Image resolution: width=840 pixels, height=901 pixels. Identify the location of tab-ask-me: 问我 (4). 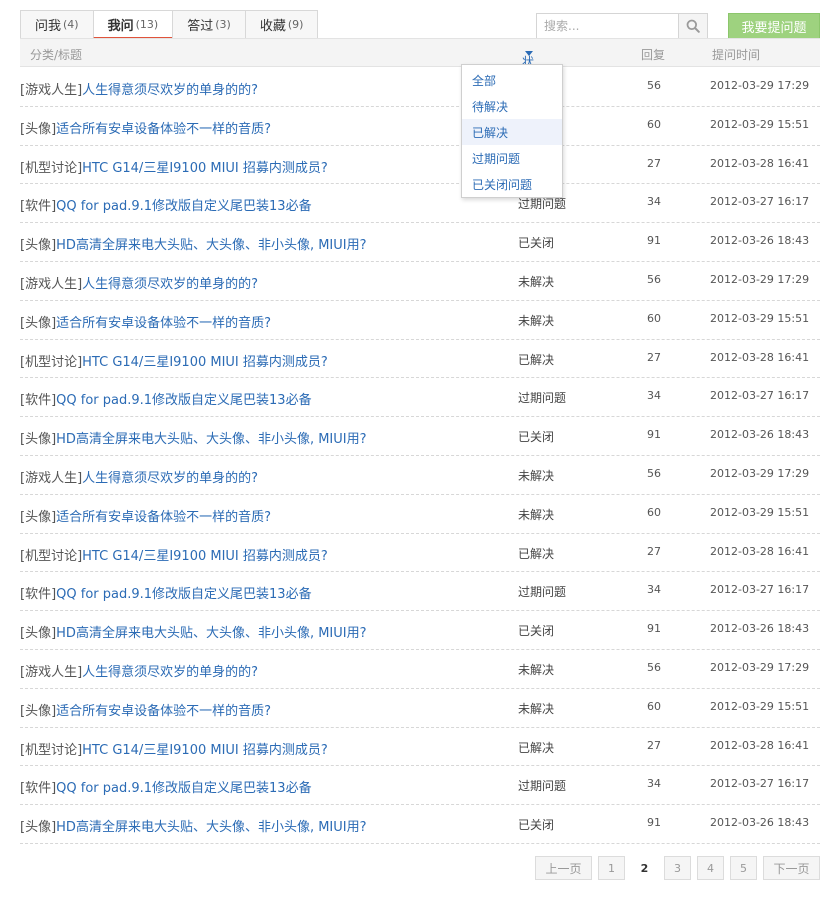
(56, 24).